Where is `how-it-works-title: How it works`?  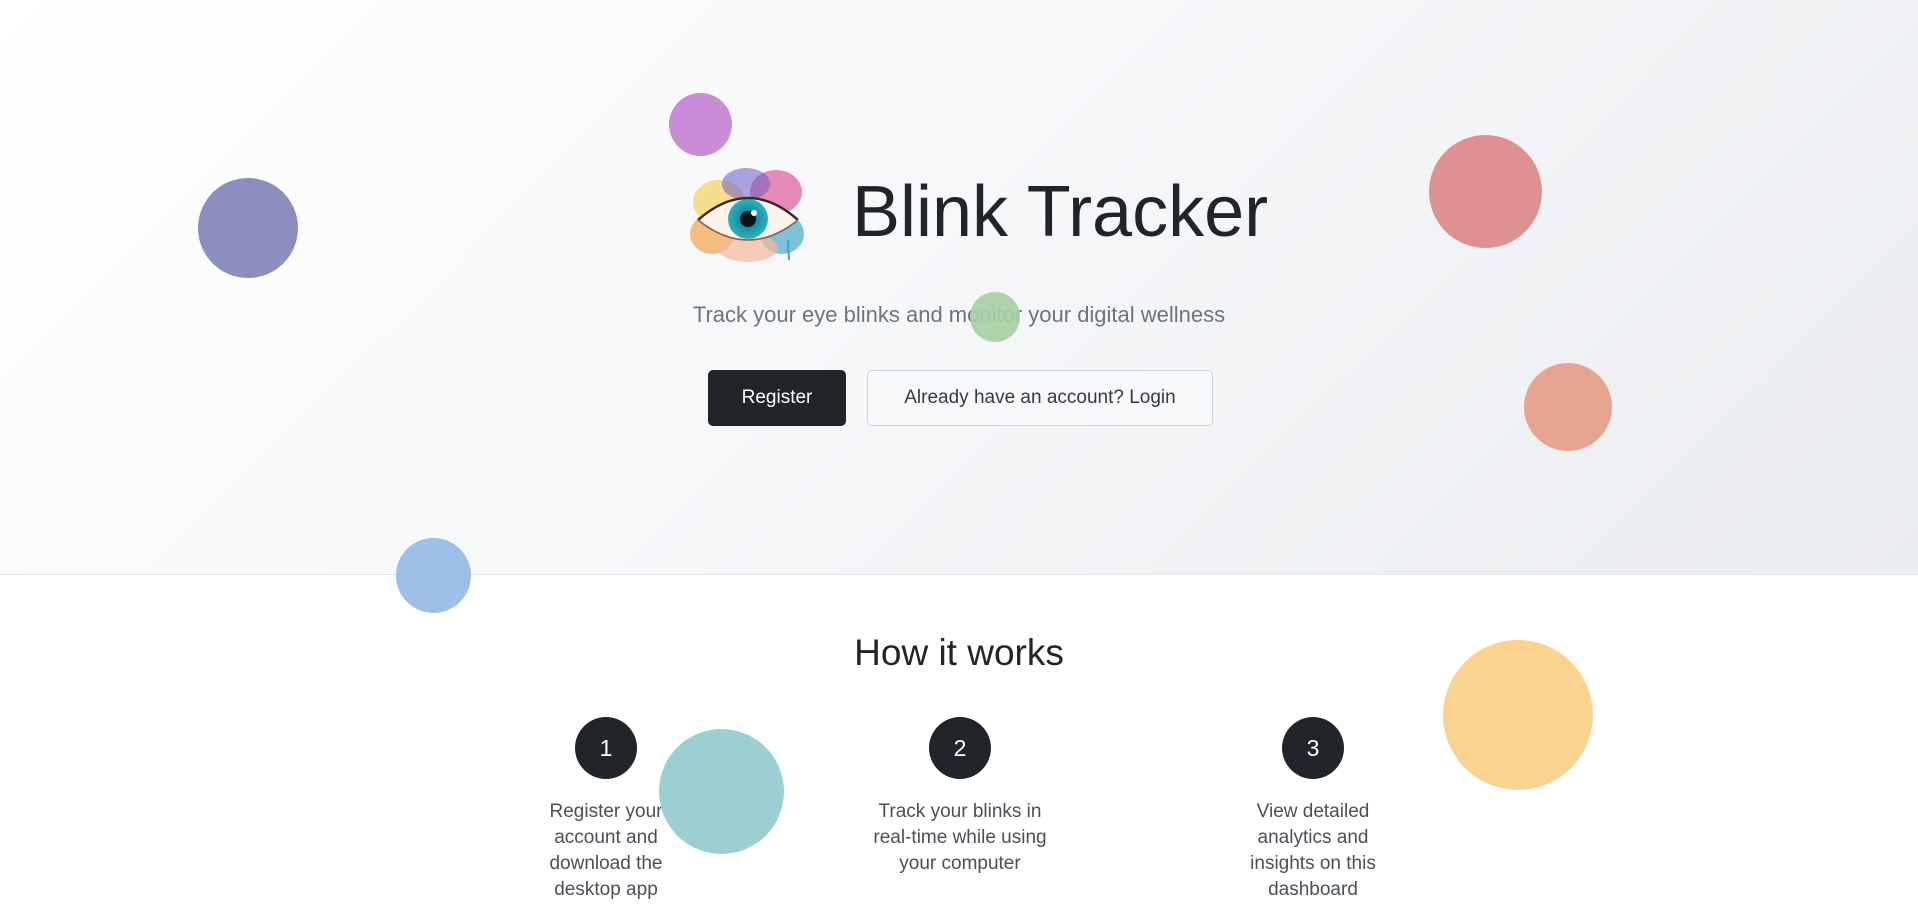 how-it-works-title: How it works is located at coordinates (959, 652).